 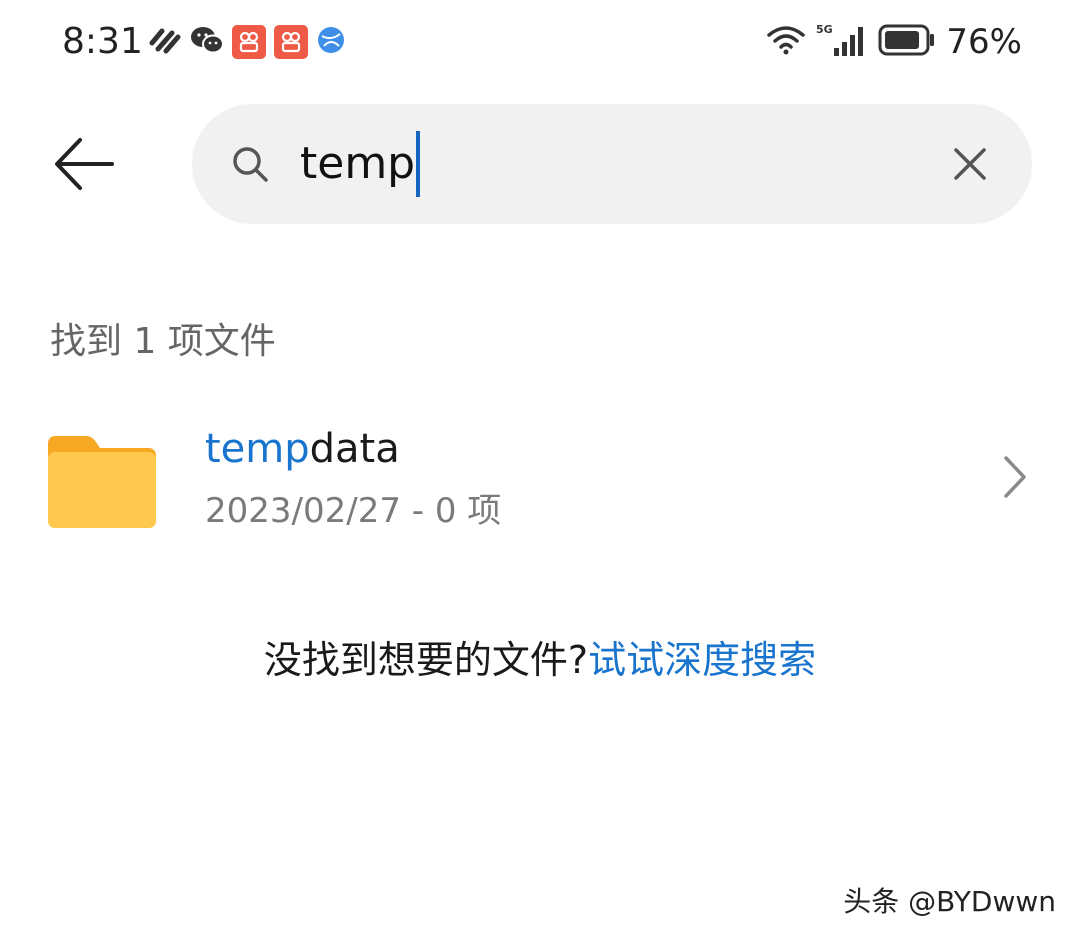 I want to click on file-name-match: temp, so click(x=257, y=449).